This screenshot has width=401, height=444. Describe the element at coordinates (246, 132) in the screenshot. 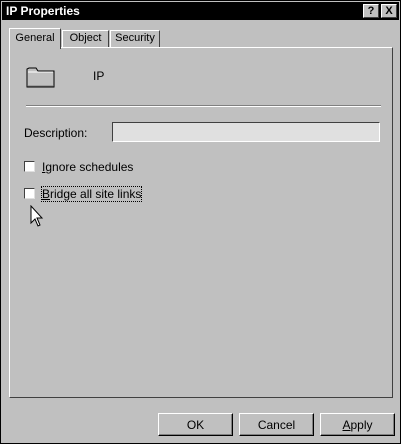

I see `description-field` at that location.